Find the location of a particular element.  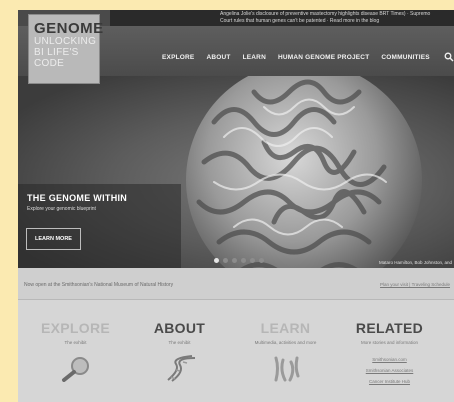

logo-line-3: BI LIFE'S is located at coordinates (56, 52).